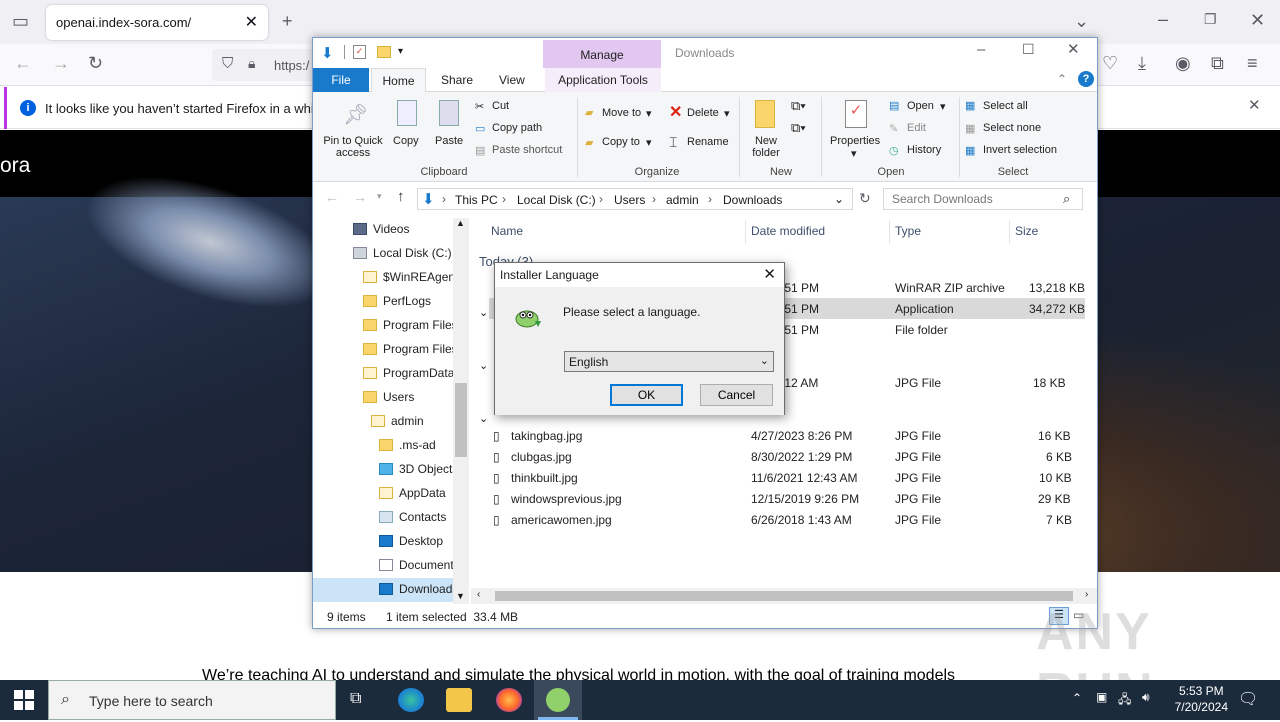  What do you see at coordinates (1086, 79) in the screenshot?
I see `help-icon: ?` at bounding box center [1086, 79].